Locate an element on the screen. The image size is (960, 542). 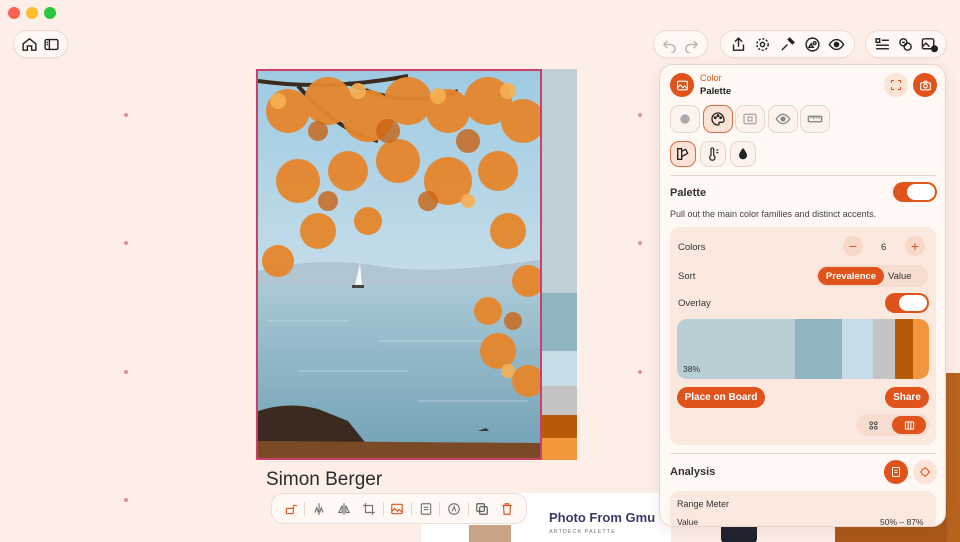
redo-icon is located at coordinates (691, 46).